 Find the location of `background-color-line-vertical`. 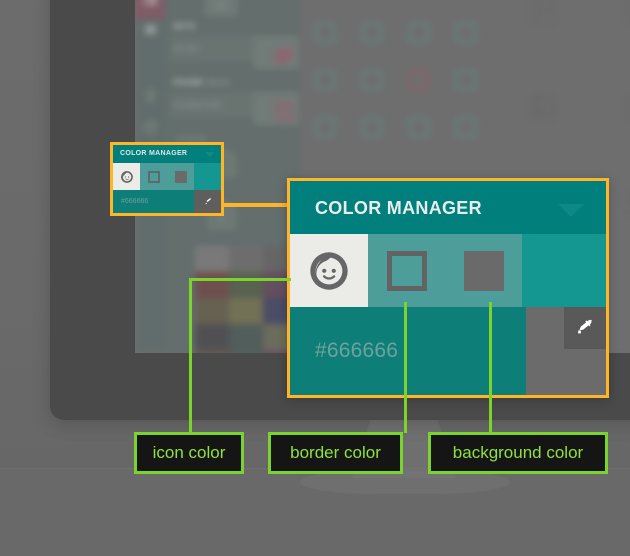

background-color-line-vertical is located at coordinates (490, 367).